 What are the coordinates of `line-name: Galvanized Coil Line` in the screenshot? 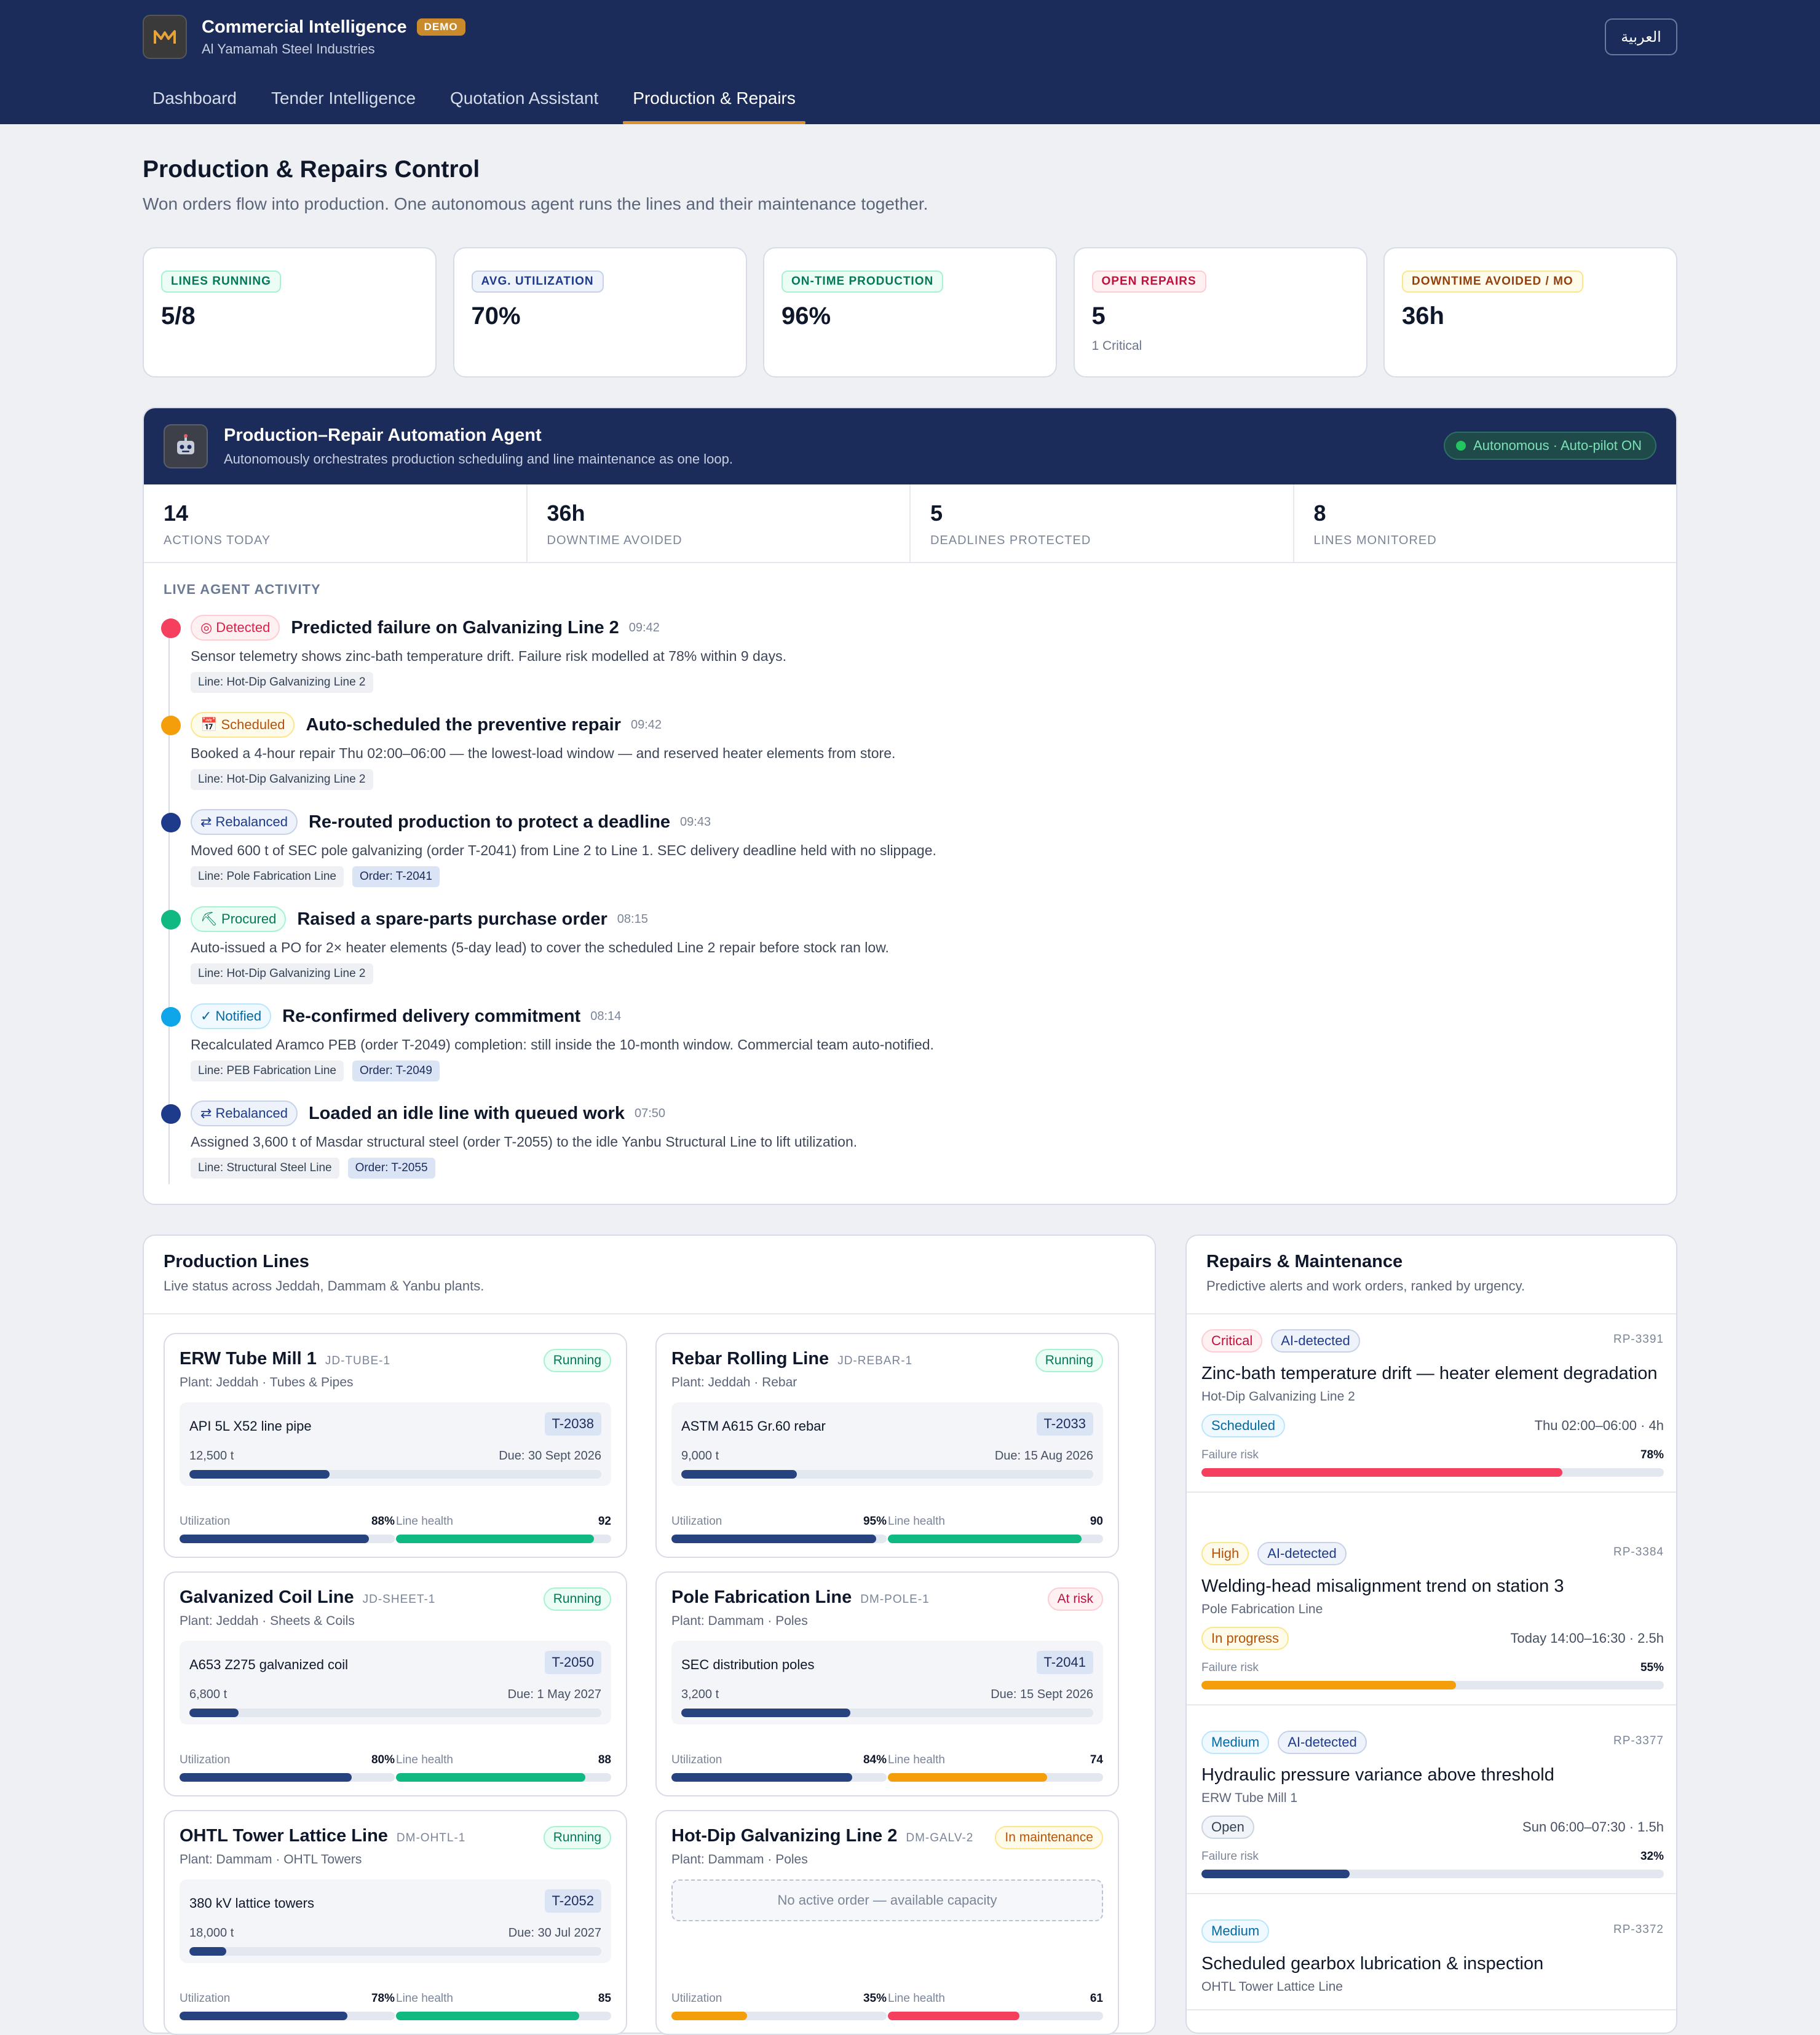 It's located at (267, 1597).